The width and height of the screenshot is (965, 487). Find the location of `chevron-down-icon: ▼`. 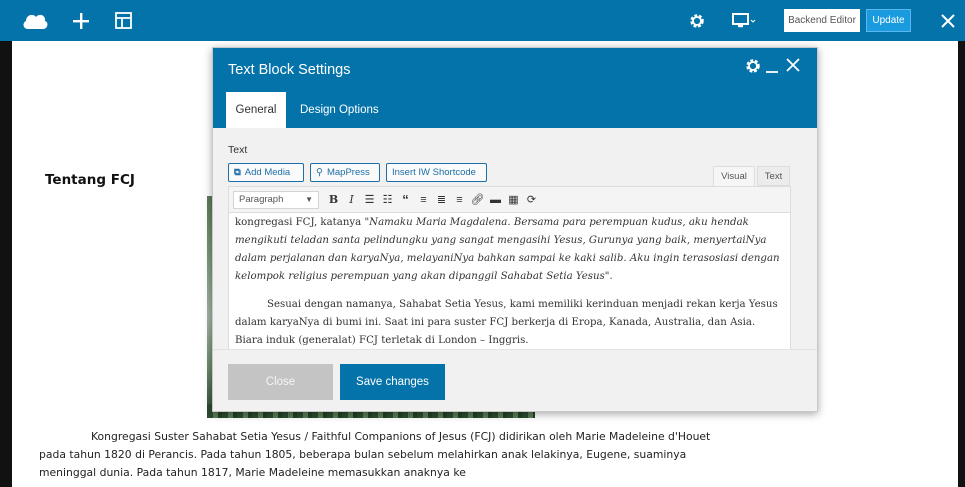

chevron-down-icon: ▼ is located at coordinates (309, 199).